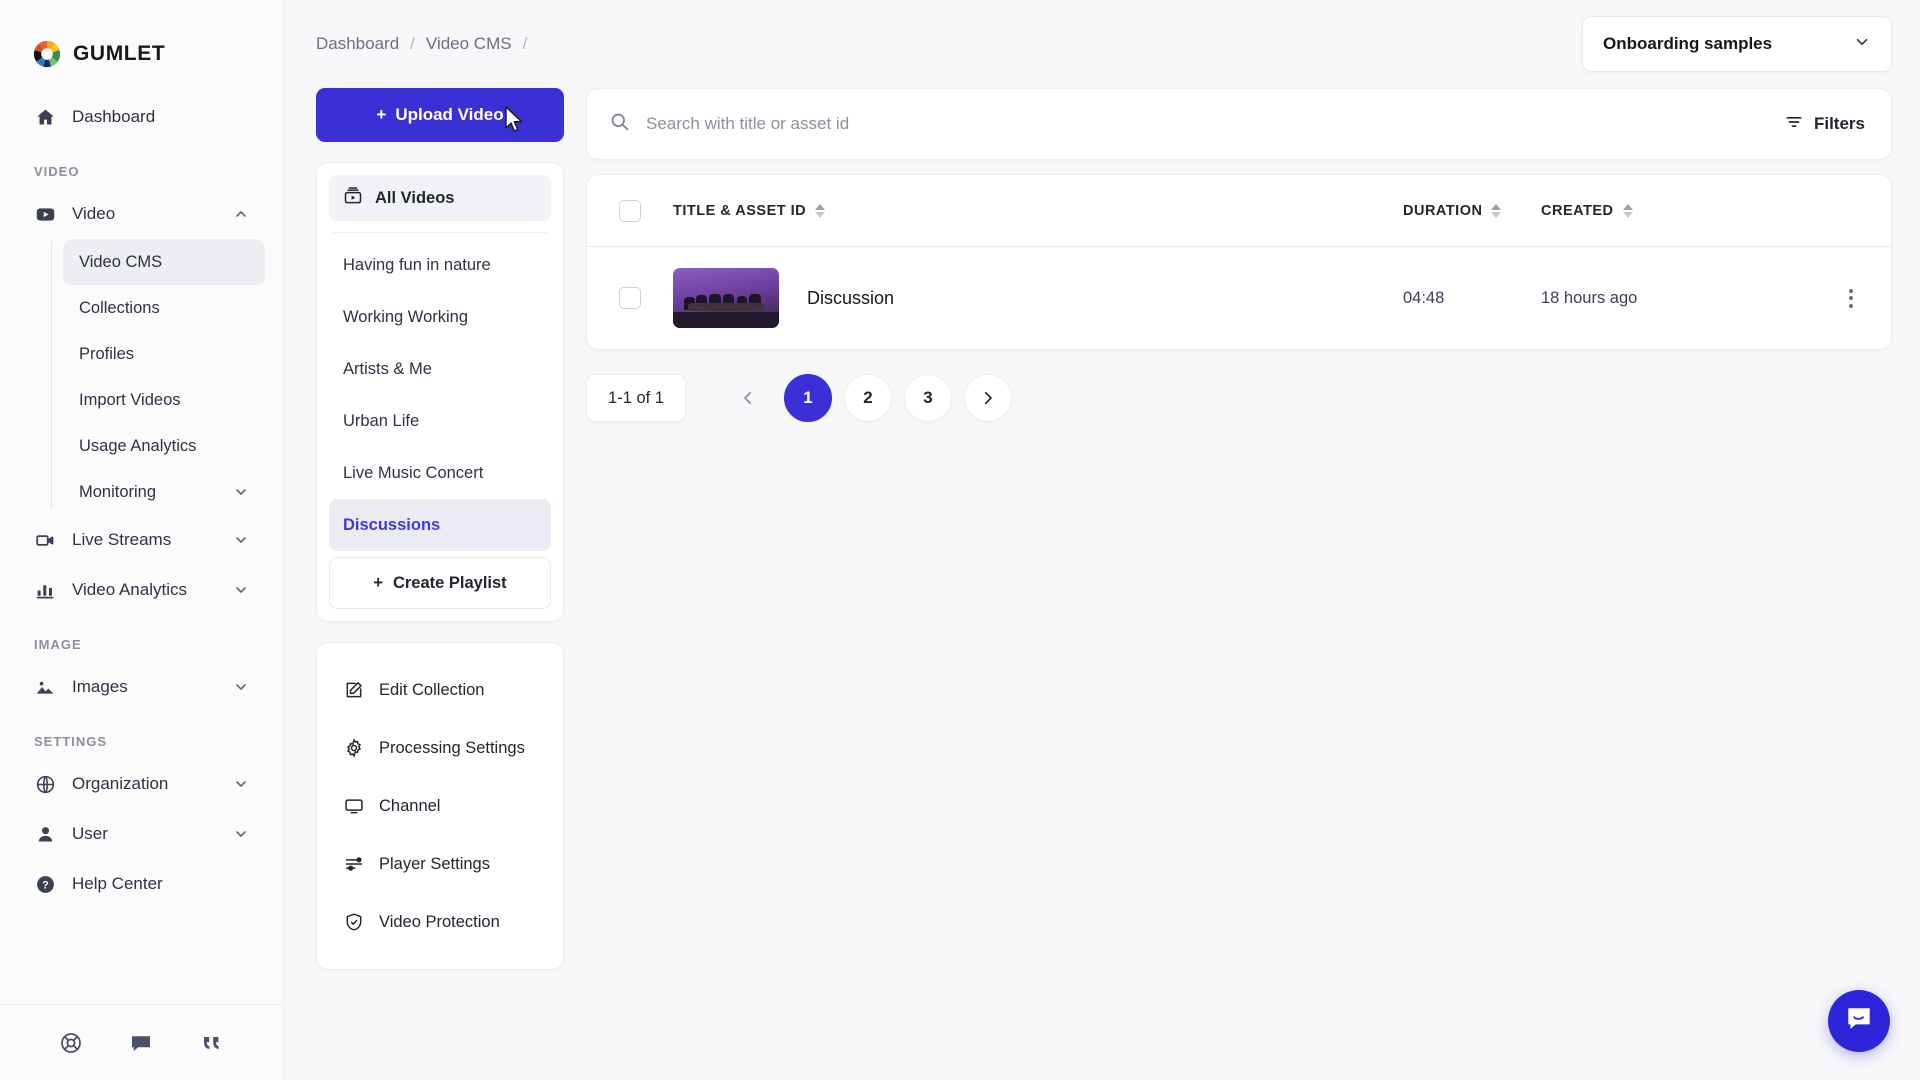 This screenshot has height=1080, width=1920. Describe the element at coordinates (988, 398) in the screenshot. I see `pagination-next-button` at that location.